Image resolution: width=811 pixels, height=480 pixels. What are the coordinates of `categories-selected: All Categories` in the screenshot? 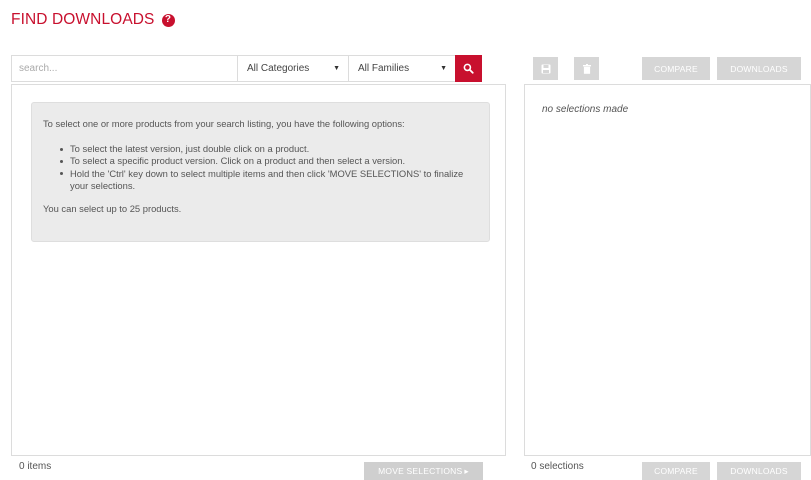 It's located at (278, 68).